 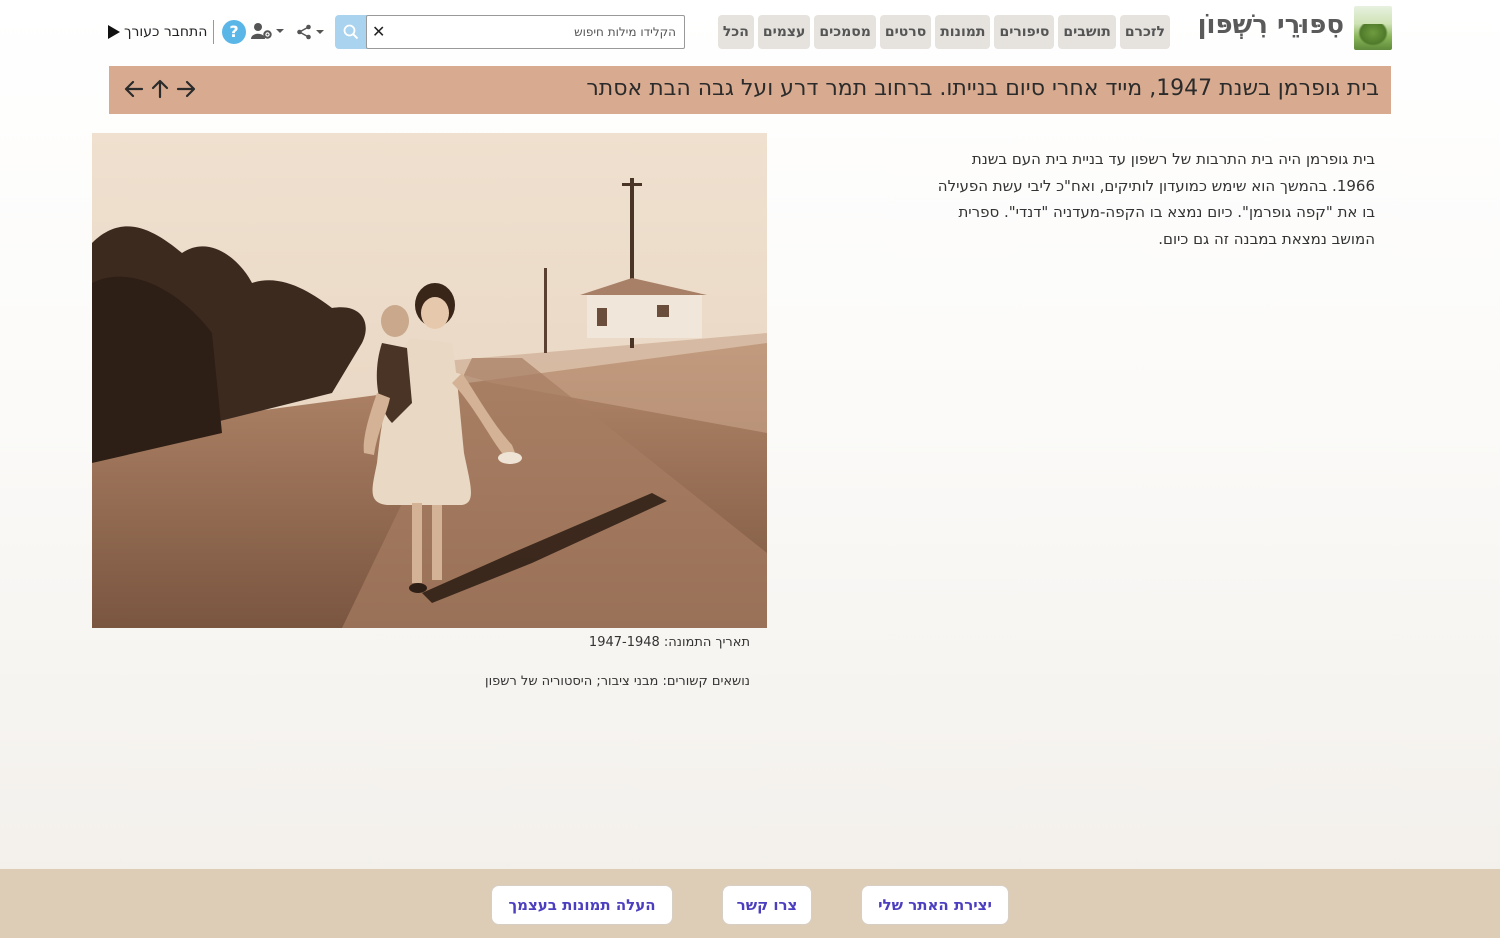 I want to click on user-settings-icon, so click(x=261, y=31).